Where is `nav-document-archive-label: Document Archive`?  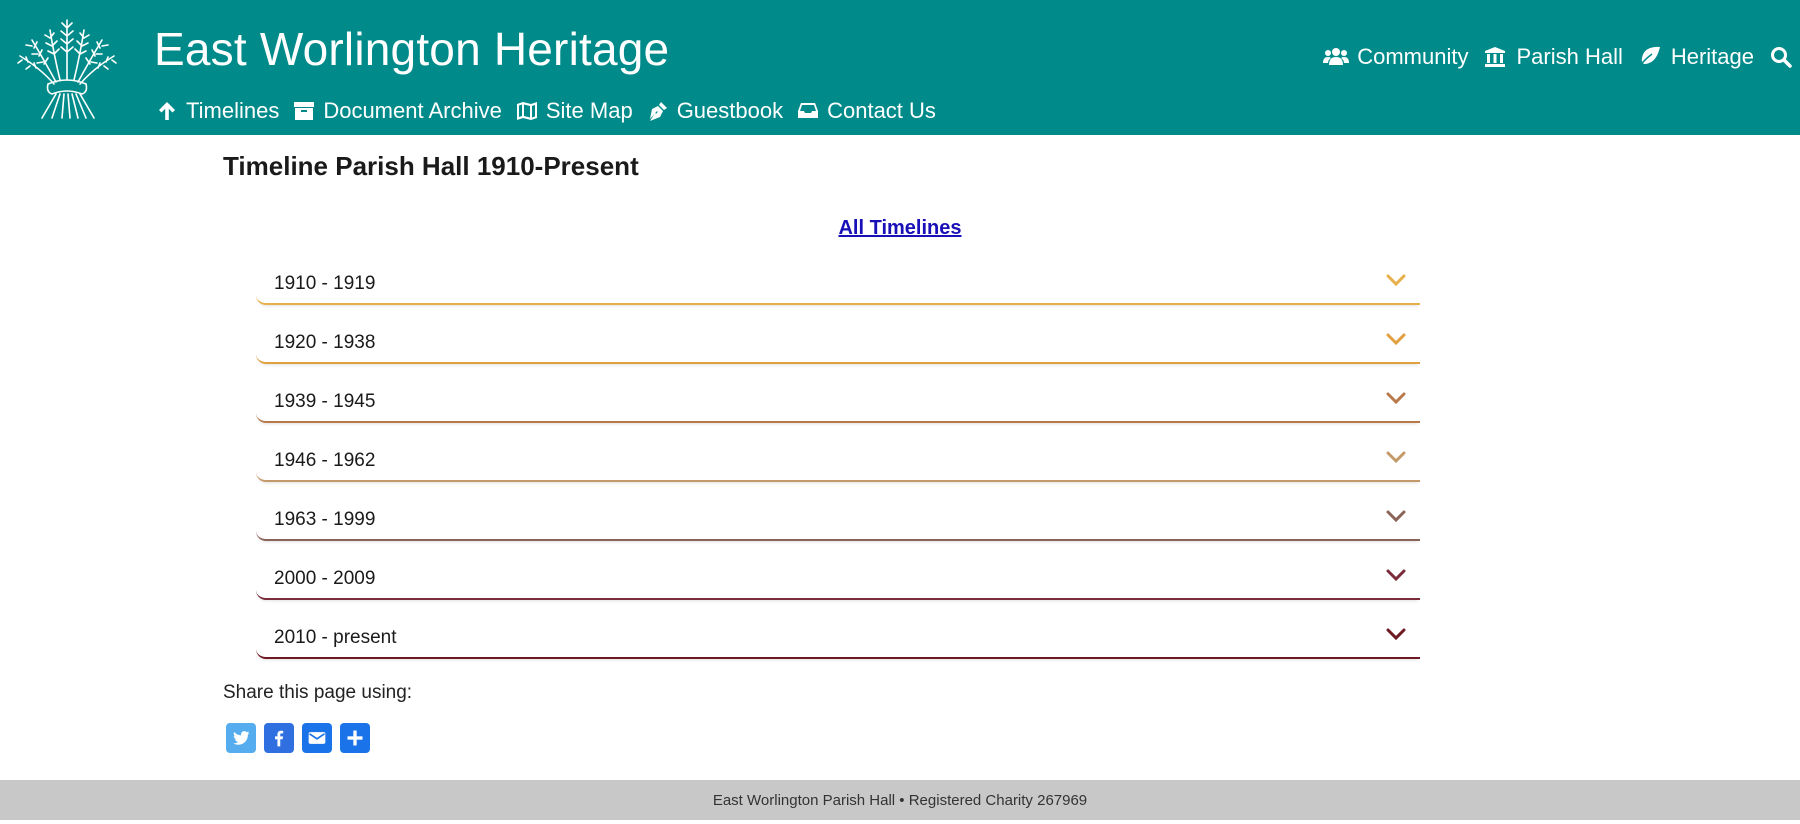 nav-document-archive-label: Document Archive is located at coordinates (412, 110).